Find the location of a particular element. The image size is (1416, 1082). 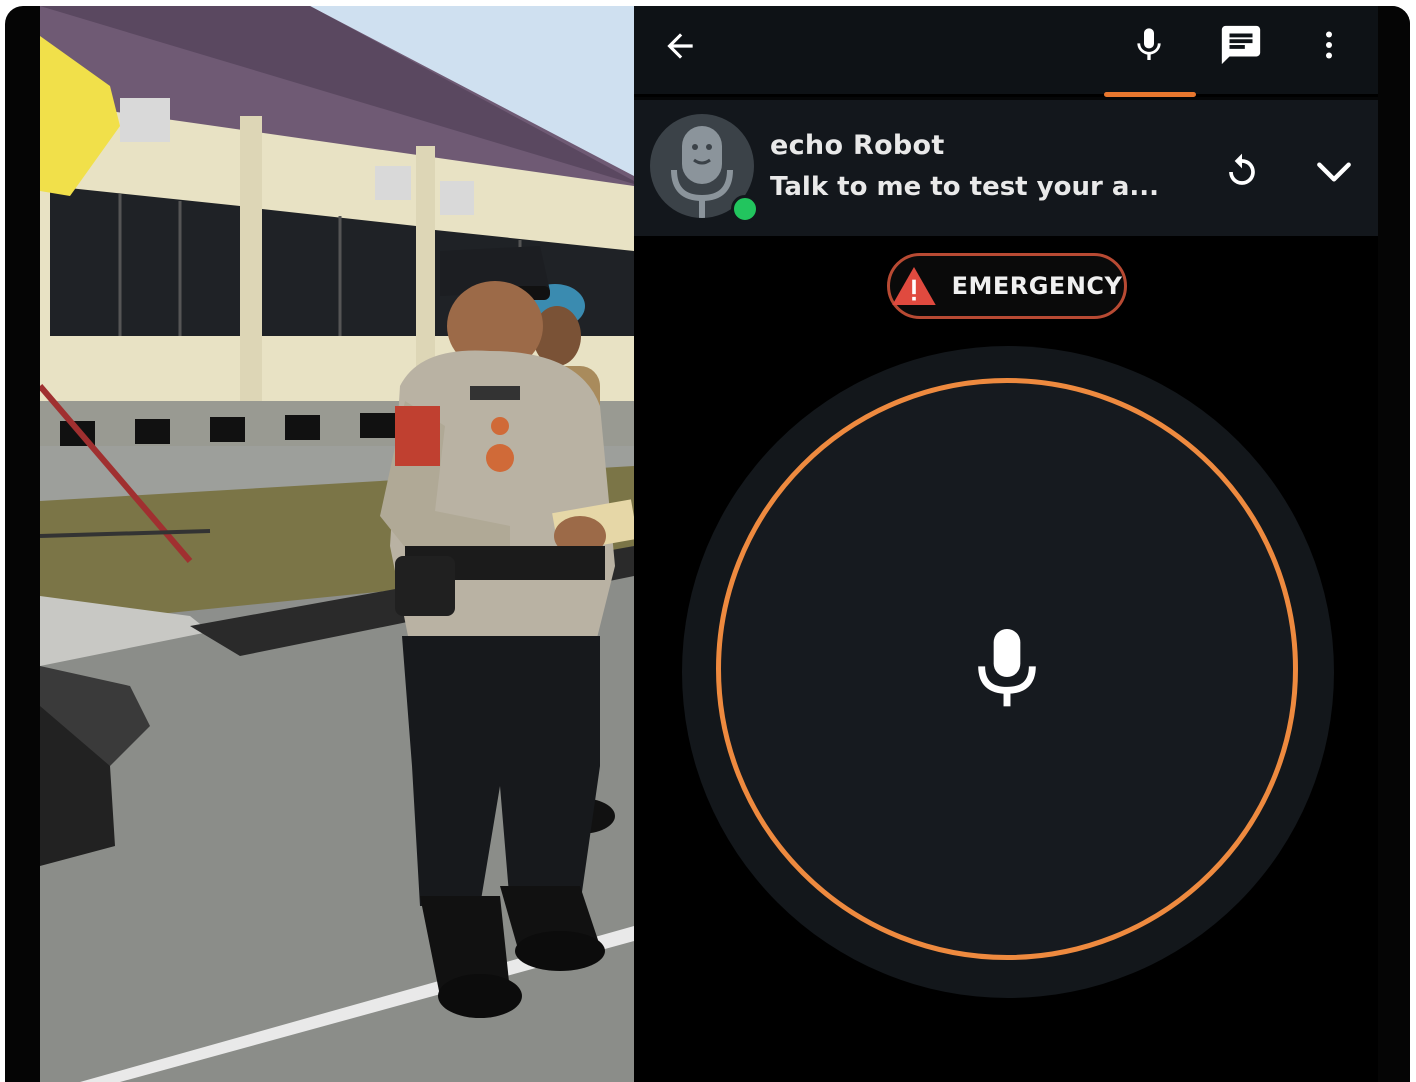

warning-icon is located at coordinates (913, 286).